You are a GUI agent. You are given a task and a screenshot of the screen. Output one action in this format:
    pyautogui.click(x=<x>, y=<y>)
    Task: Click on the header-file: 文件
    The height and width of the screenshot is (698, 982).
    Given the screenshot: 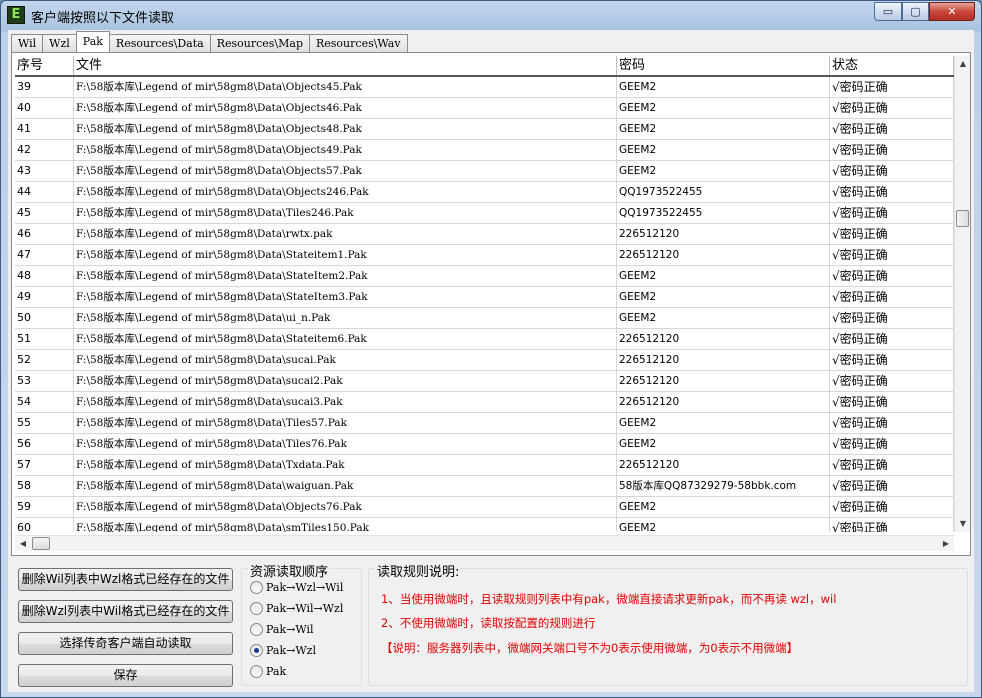 What is the action you would take?
    pyautogui.click(x=345, y=65)
    